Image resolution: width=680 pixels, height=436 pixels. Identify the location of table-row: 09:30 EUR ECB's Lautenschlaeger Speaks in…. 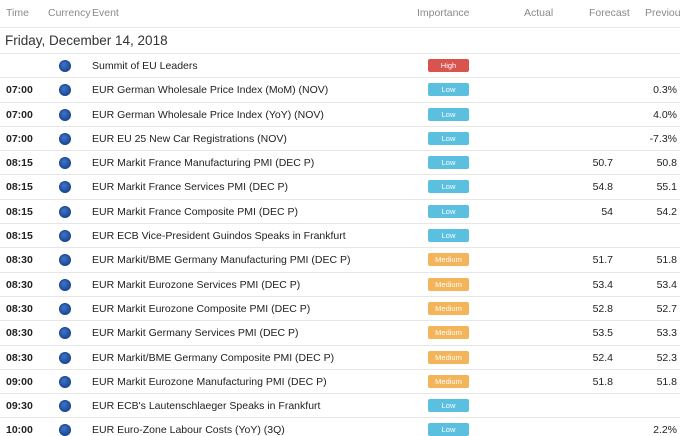
(340, 406).